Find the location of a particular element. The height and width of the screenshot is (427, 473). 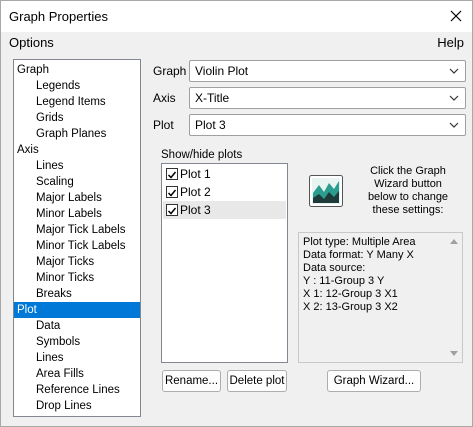

tree-item: Grids is located at coordinates (77, 118).